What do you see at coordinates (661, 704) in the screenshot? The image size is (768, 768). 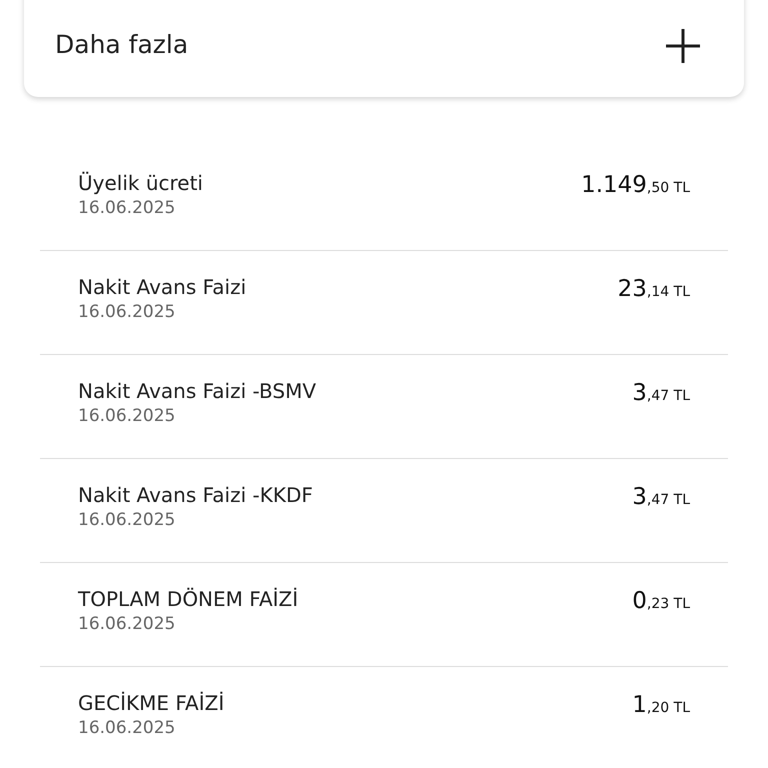 I see `transaction-amount: 1,20 TL` at bounding box center [661, 704].